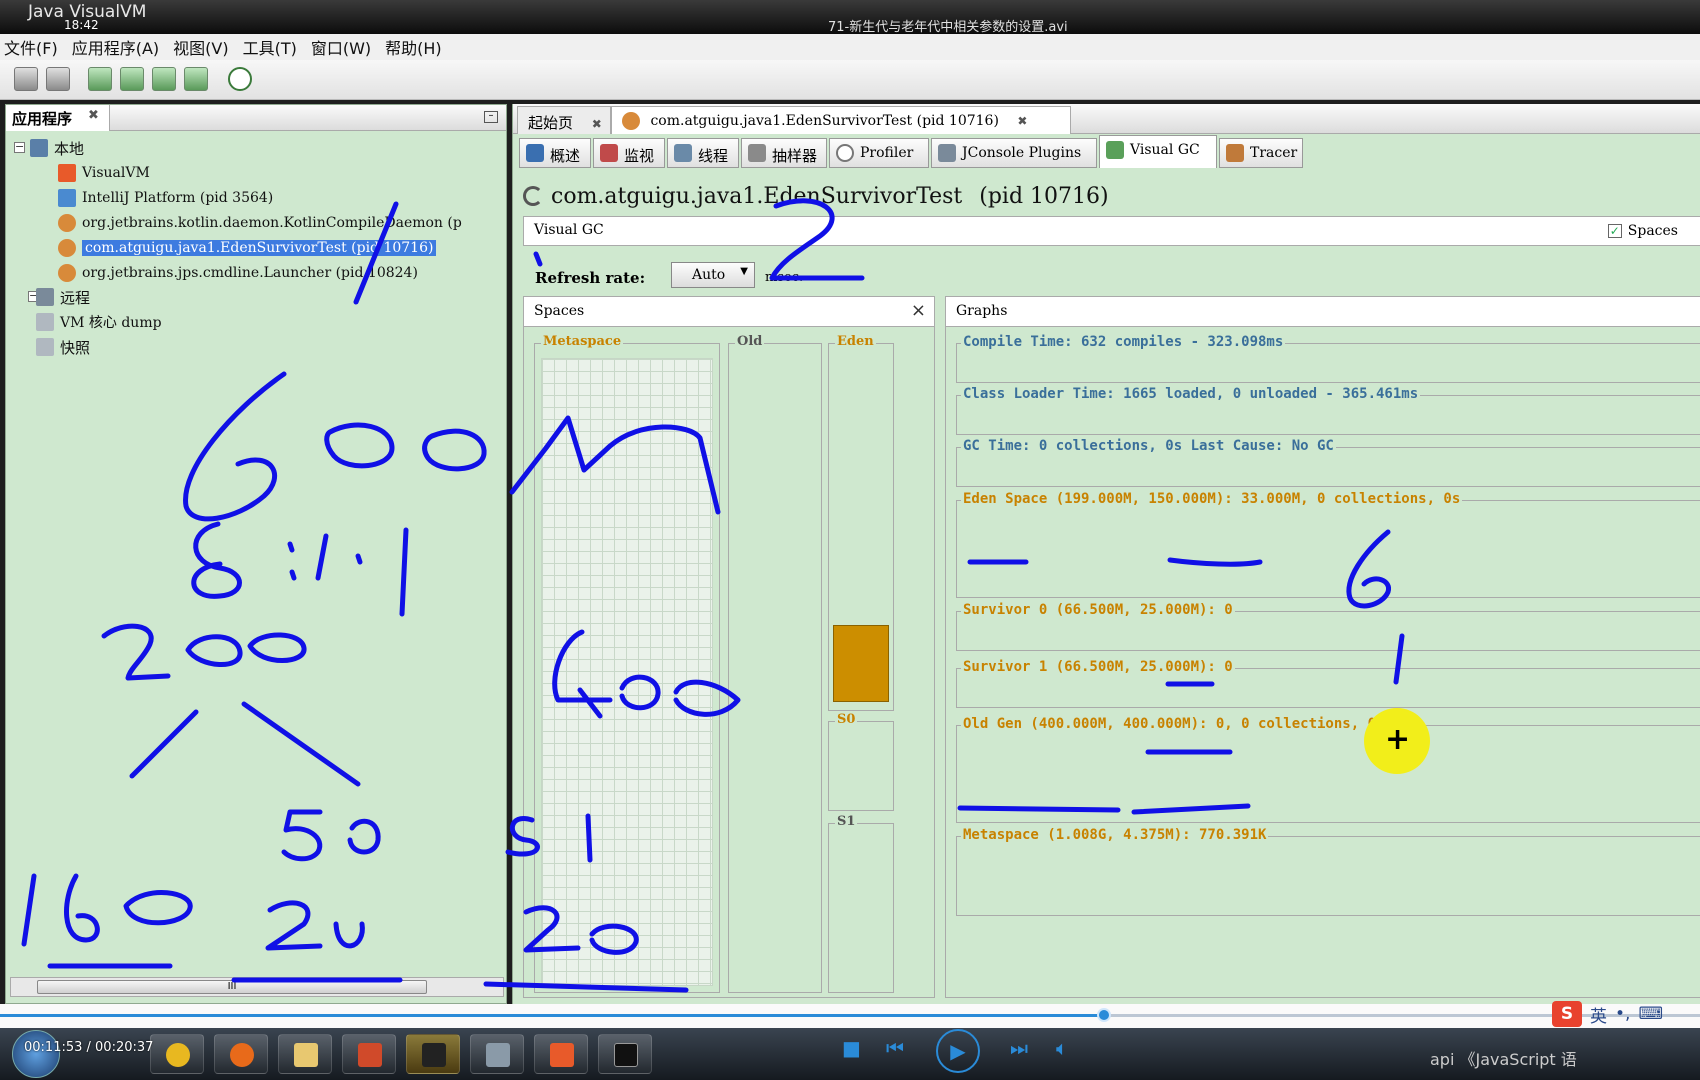 The height and width of the screenshot is (1080, 1700). I want to click on sogou-ime-icon: S, so click(1567, 1014).